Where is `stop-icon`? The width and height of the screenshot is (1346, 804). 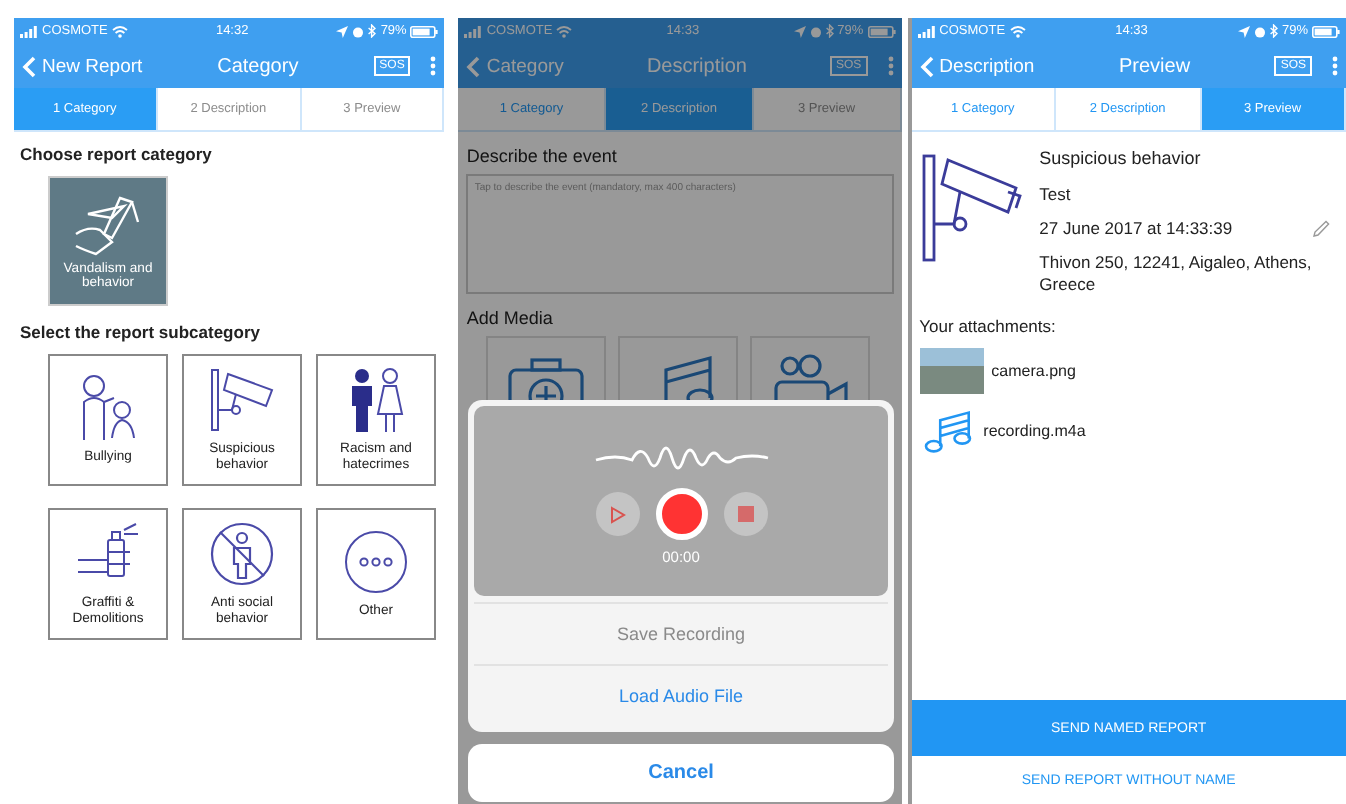
stop-icon is located at coordinates (745, 514).